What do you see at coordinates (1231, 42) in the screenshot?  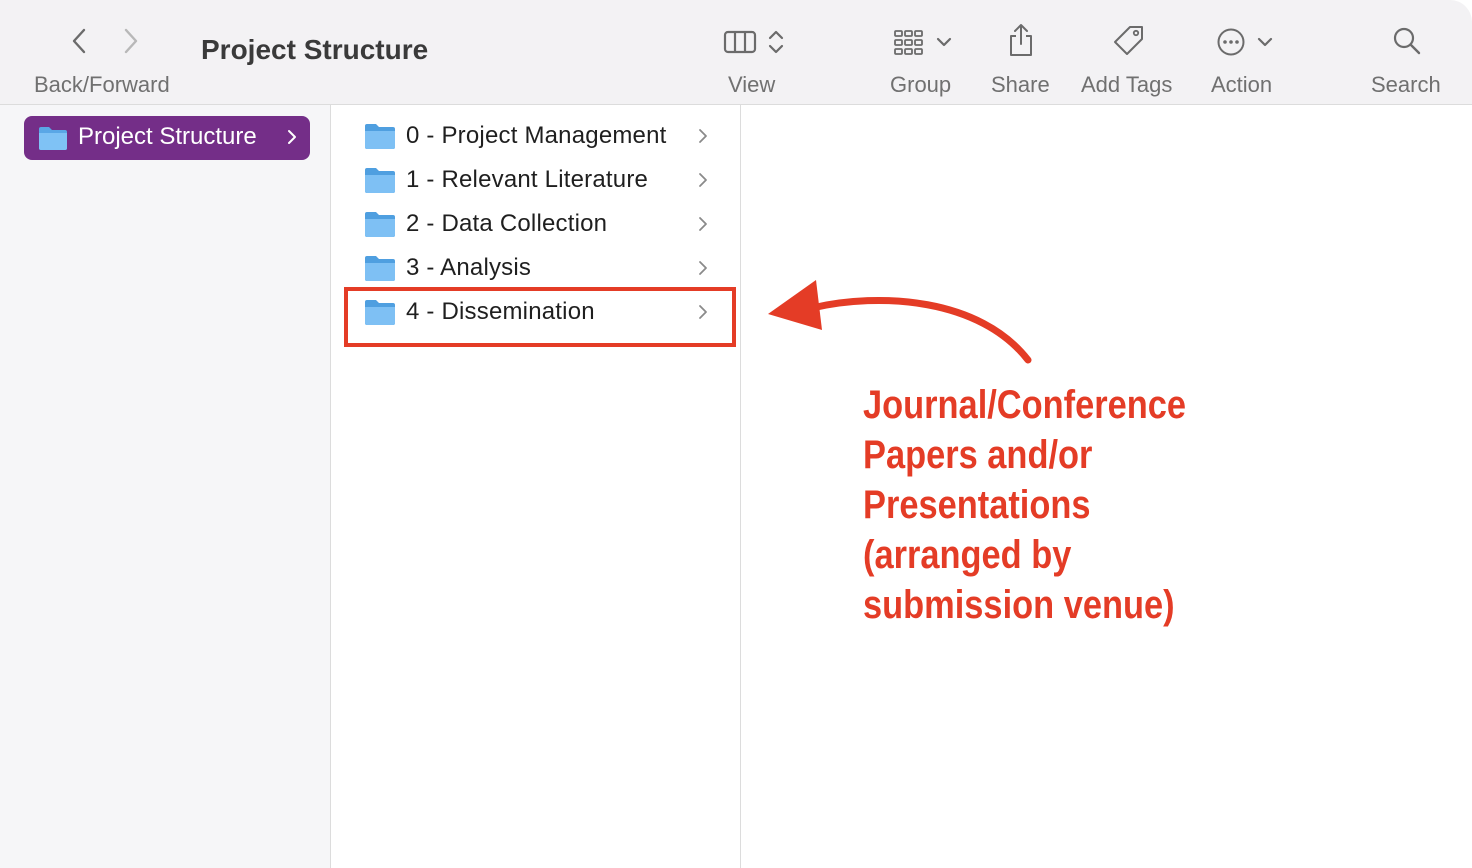 I see `ellipsis-circle-icon` at bounding box center [1231, 42].